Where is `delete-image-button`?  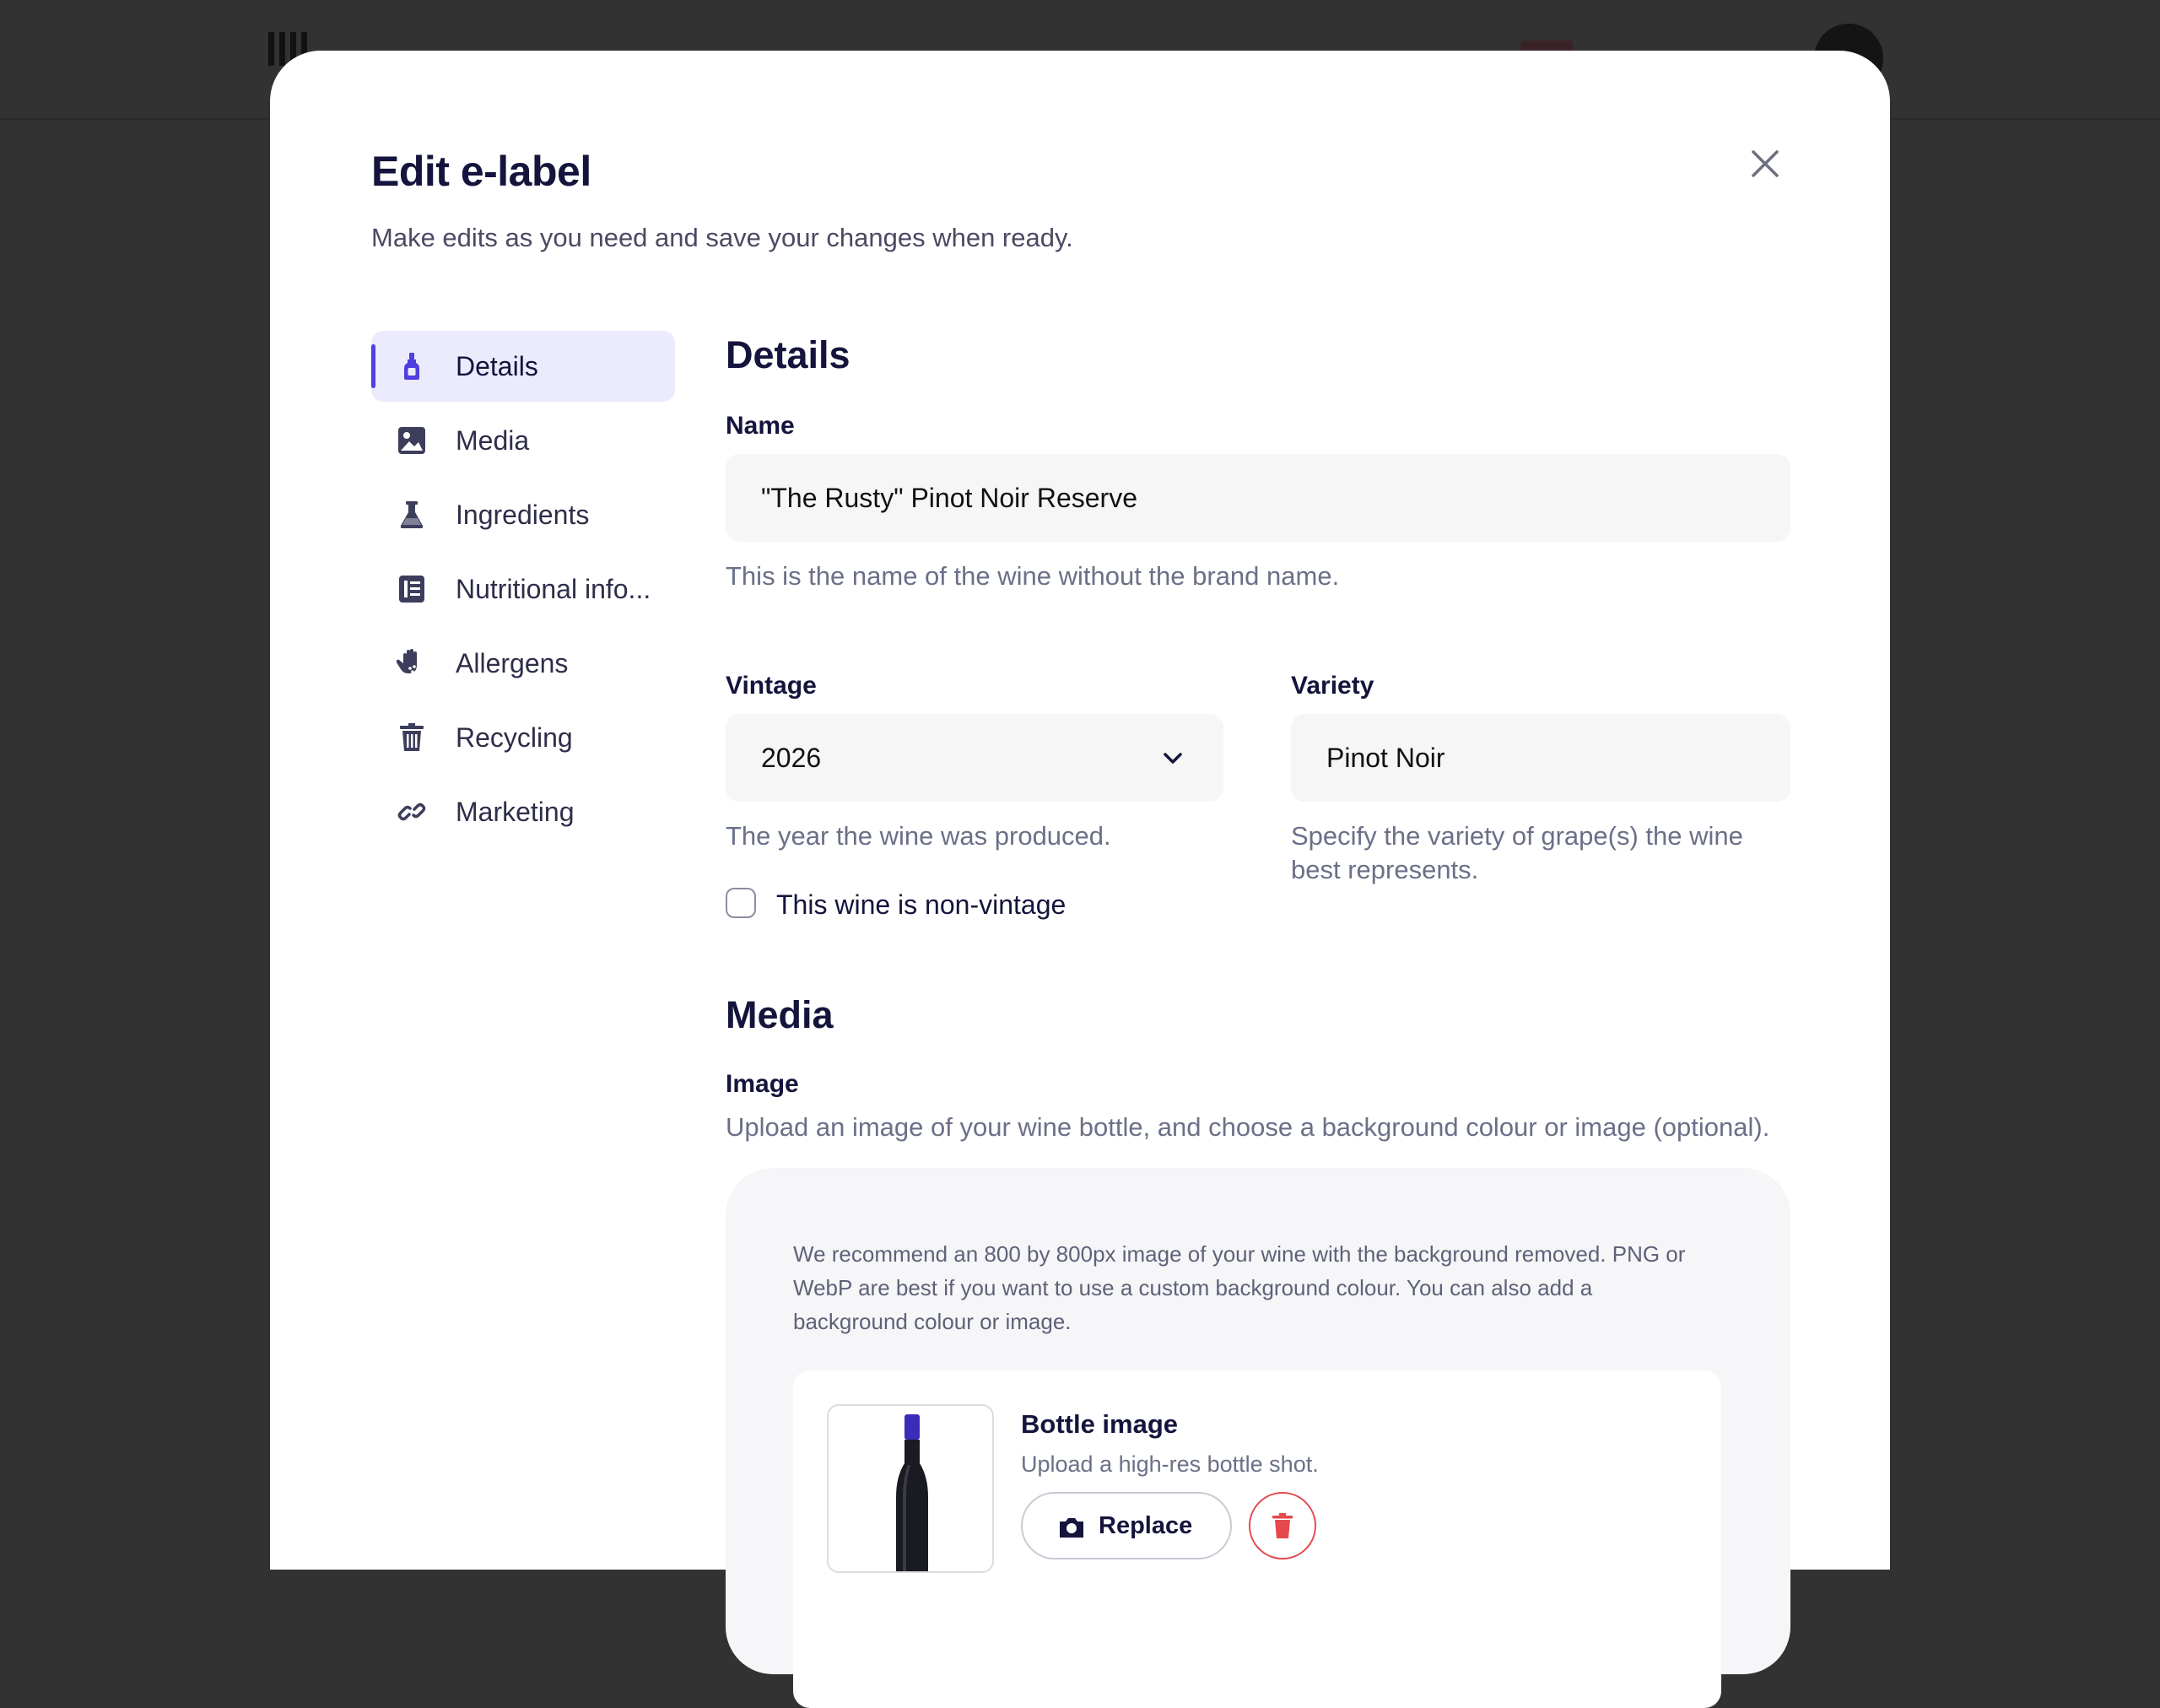 delete-image-button is located at coordinates (1282, 1525).